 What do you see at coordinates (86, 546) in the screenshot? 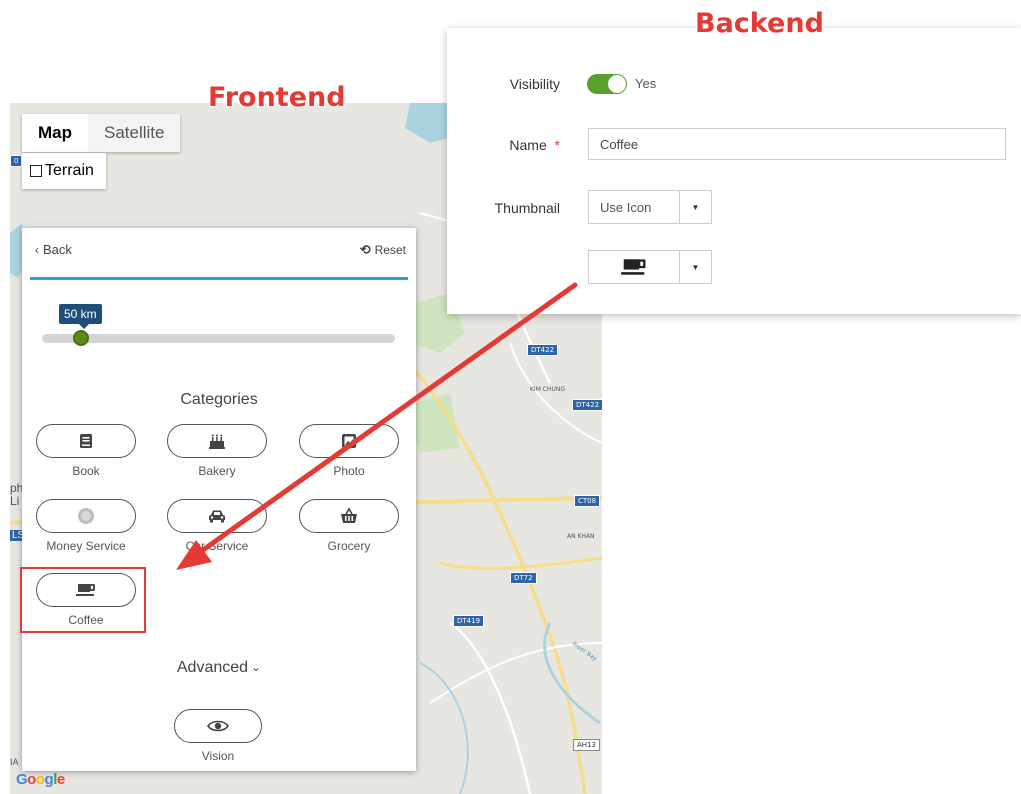
I see `category-label: Money Service` at bounding box center [86, 546].